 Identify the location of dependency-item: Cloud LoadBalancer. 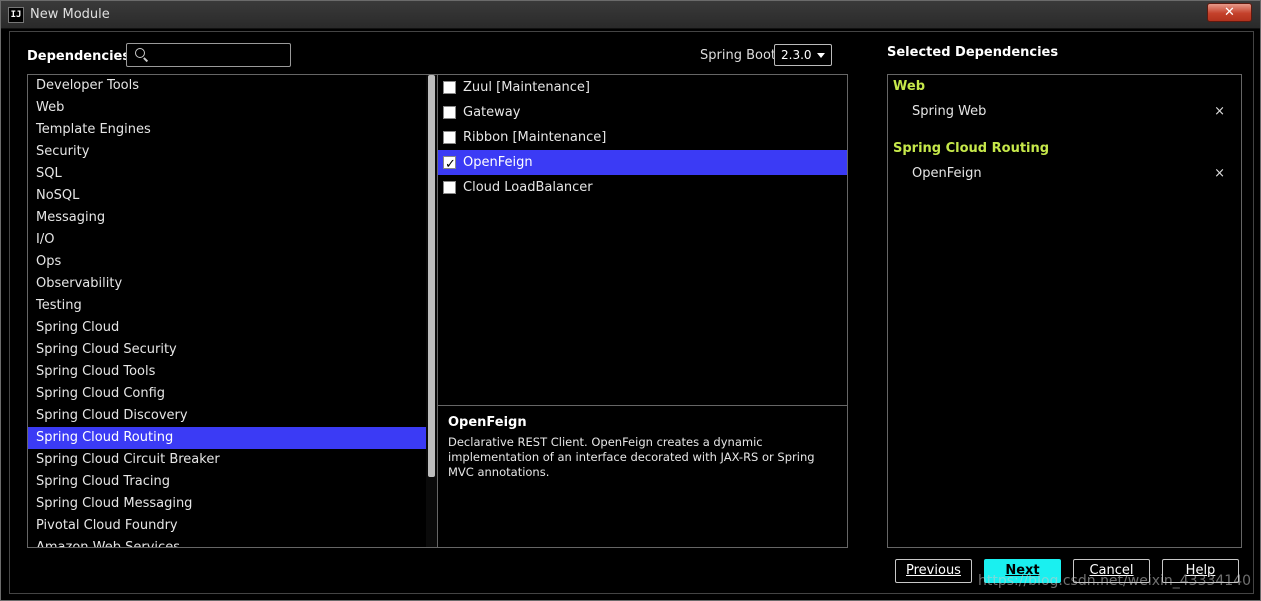
(642, 187).